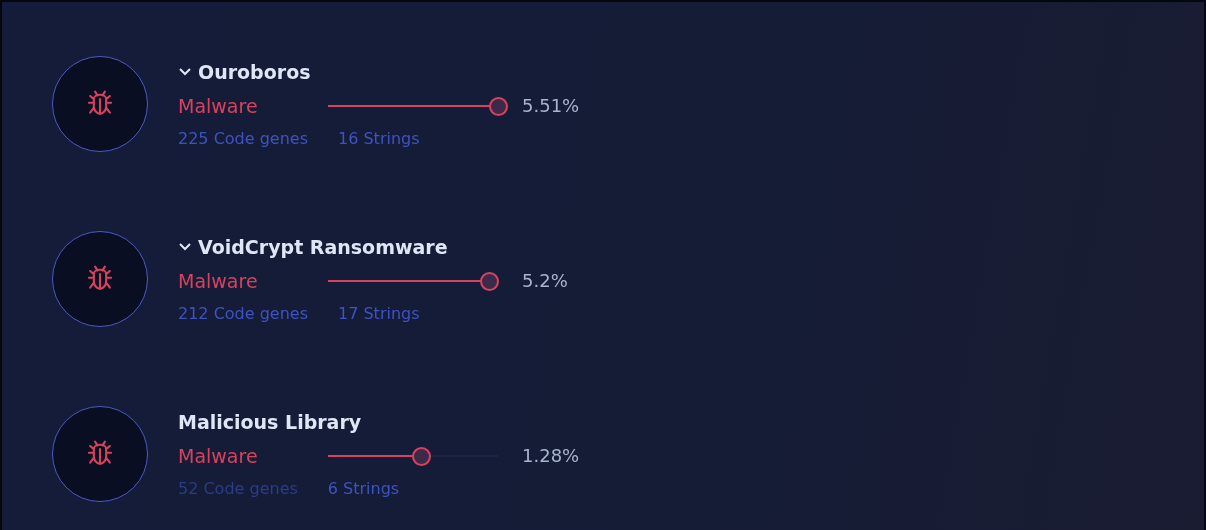 The height and width of the screenshot is (530, 1206). I want to click on similarity-percent: 1.28%, so click(551, 456).